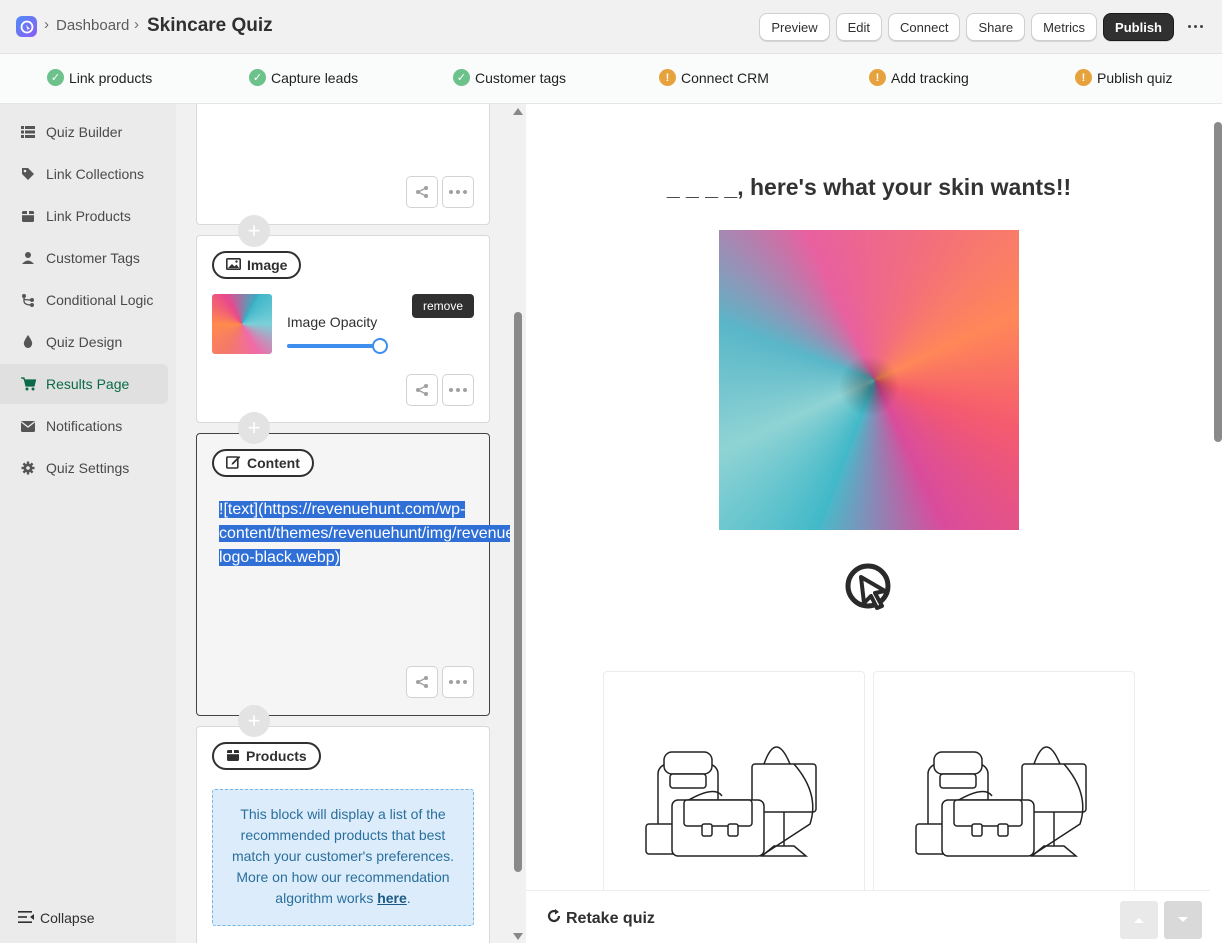 The width and height of the screenshot is (1222, 943). What do you see at coordinates (84, 300) in the screenshot?
I see `sidebar-item-conditional-logic: Conditional Logic` at bounding box center [84, 300].